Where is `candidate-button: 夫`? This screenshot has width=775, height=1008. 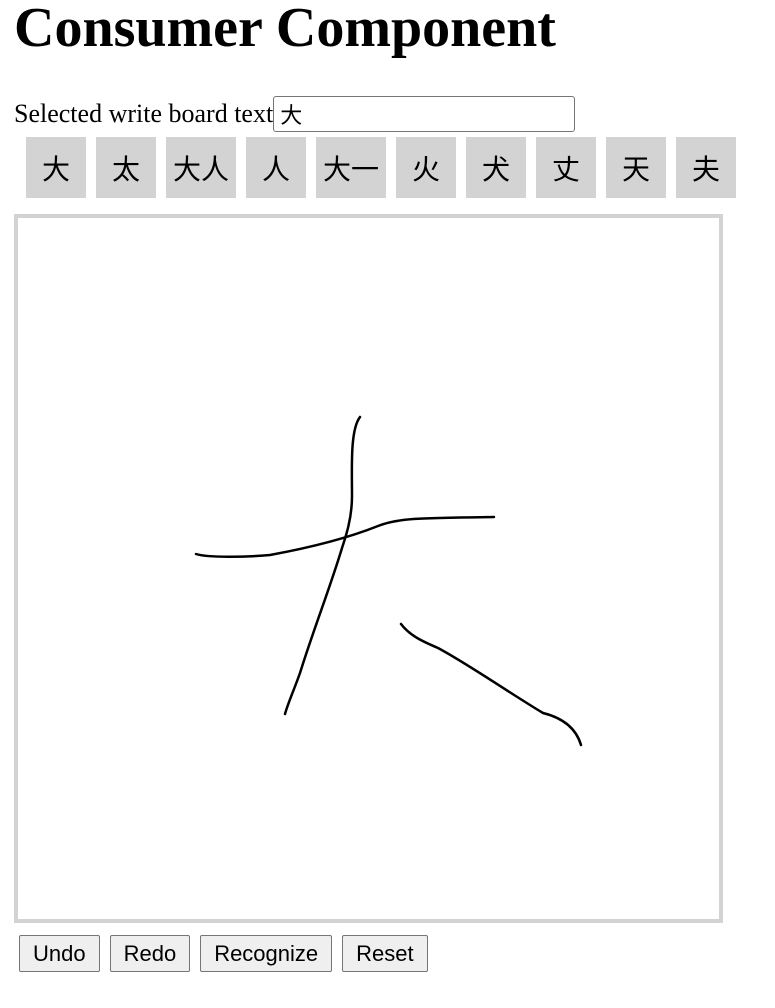 candidate-button: 夫 is located at coordinates (706, 167).